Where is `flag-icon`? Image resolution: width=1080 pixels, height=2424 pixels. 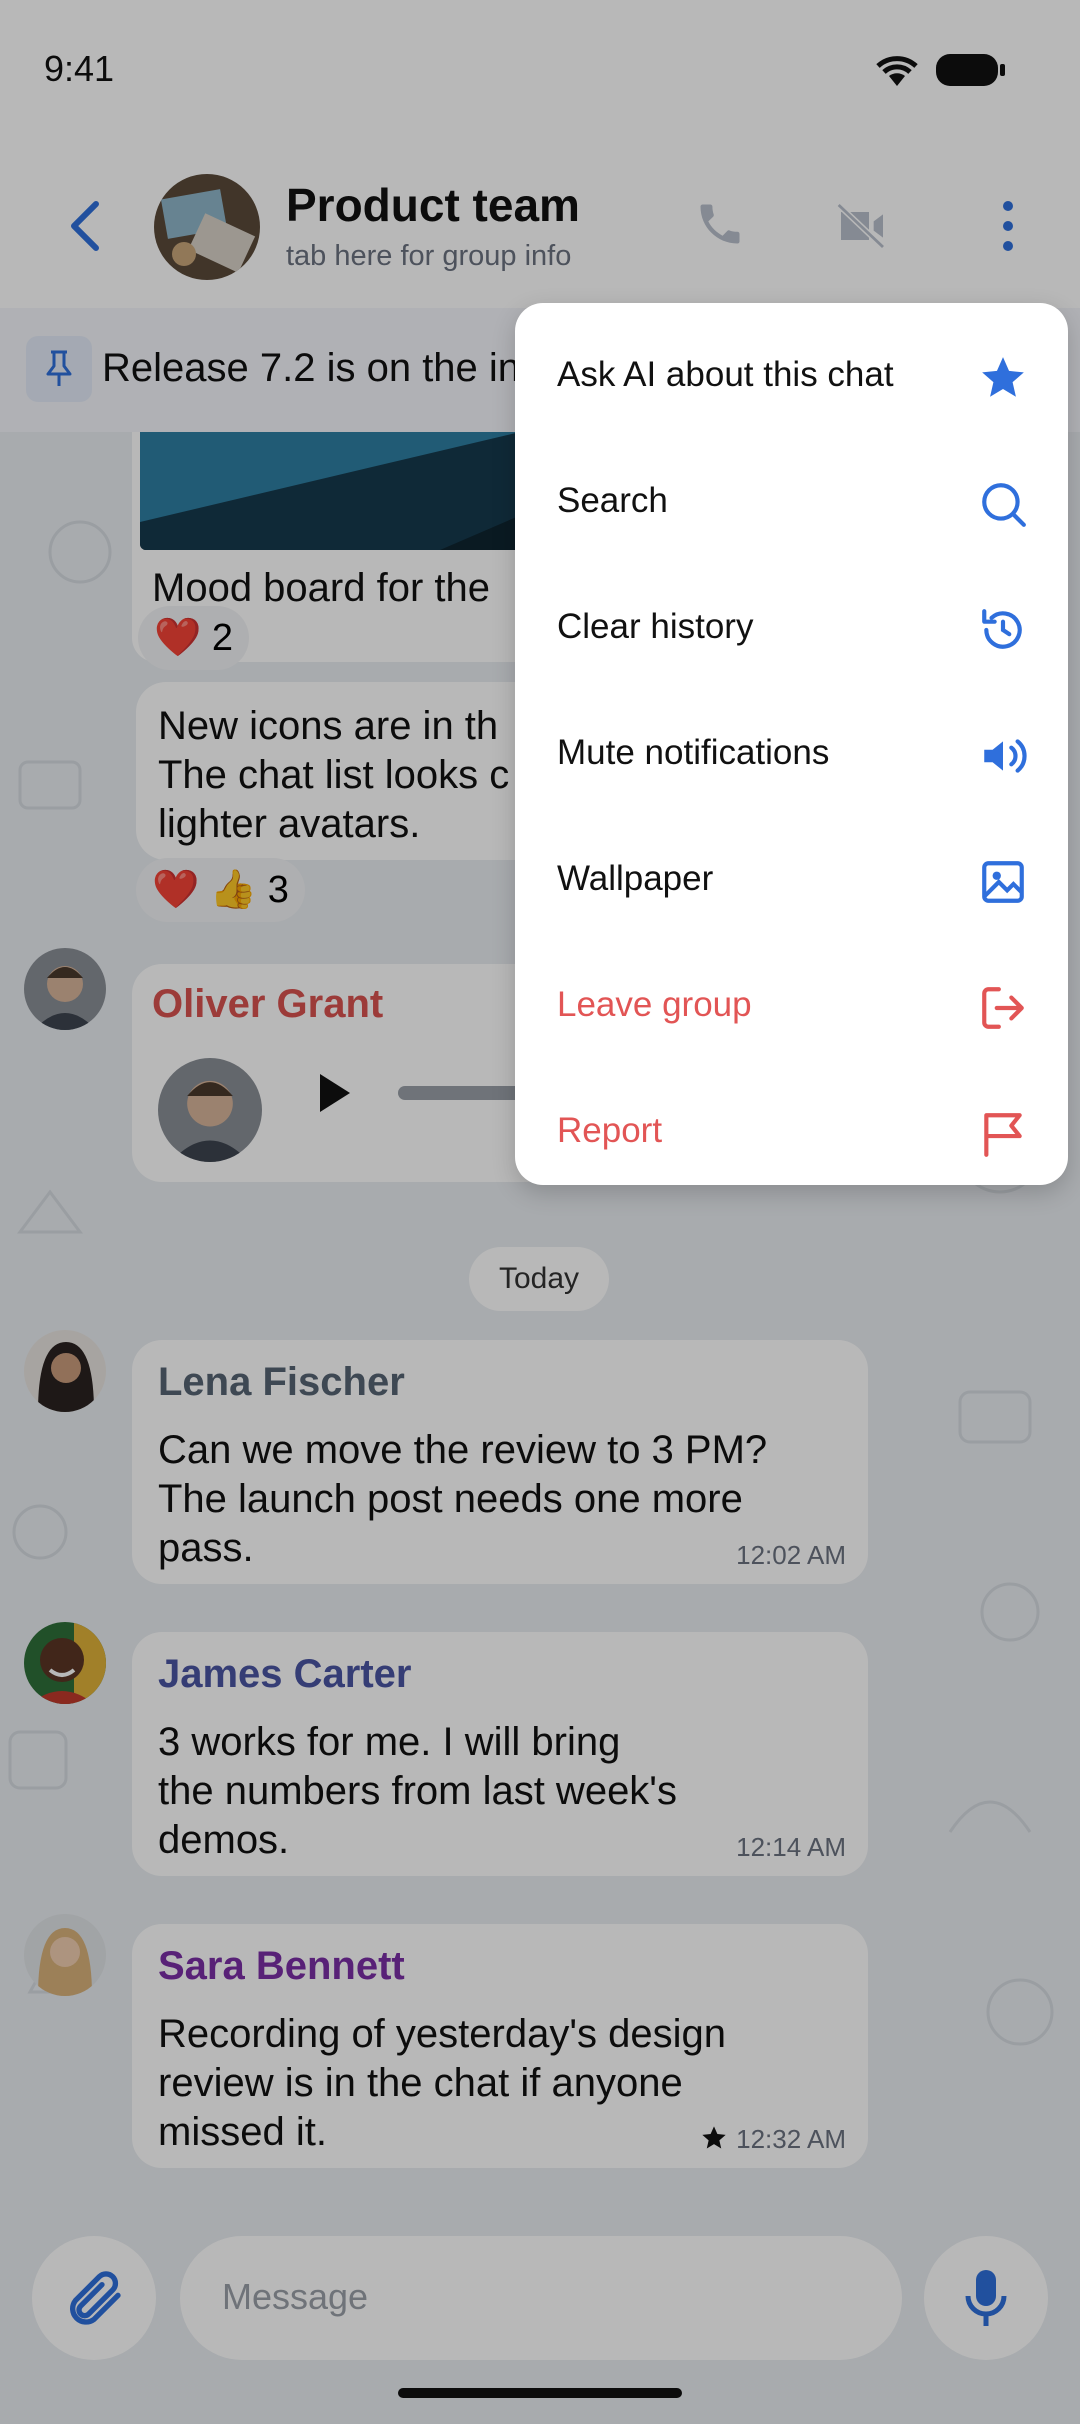
flag-icon is located at coordinates (1003, 1135).